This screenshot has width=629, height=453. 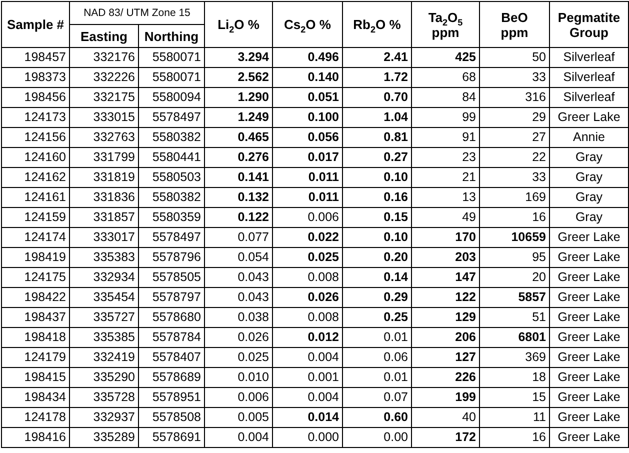 What do you see at coordinates (36, 438) in the screenshot?
I see `table-cell: 198416` at bounding box center [36, 438].